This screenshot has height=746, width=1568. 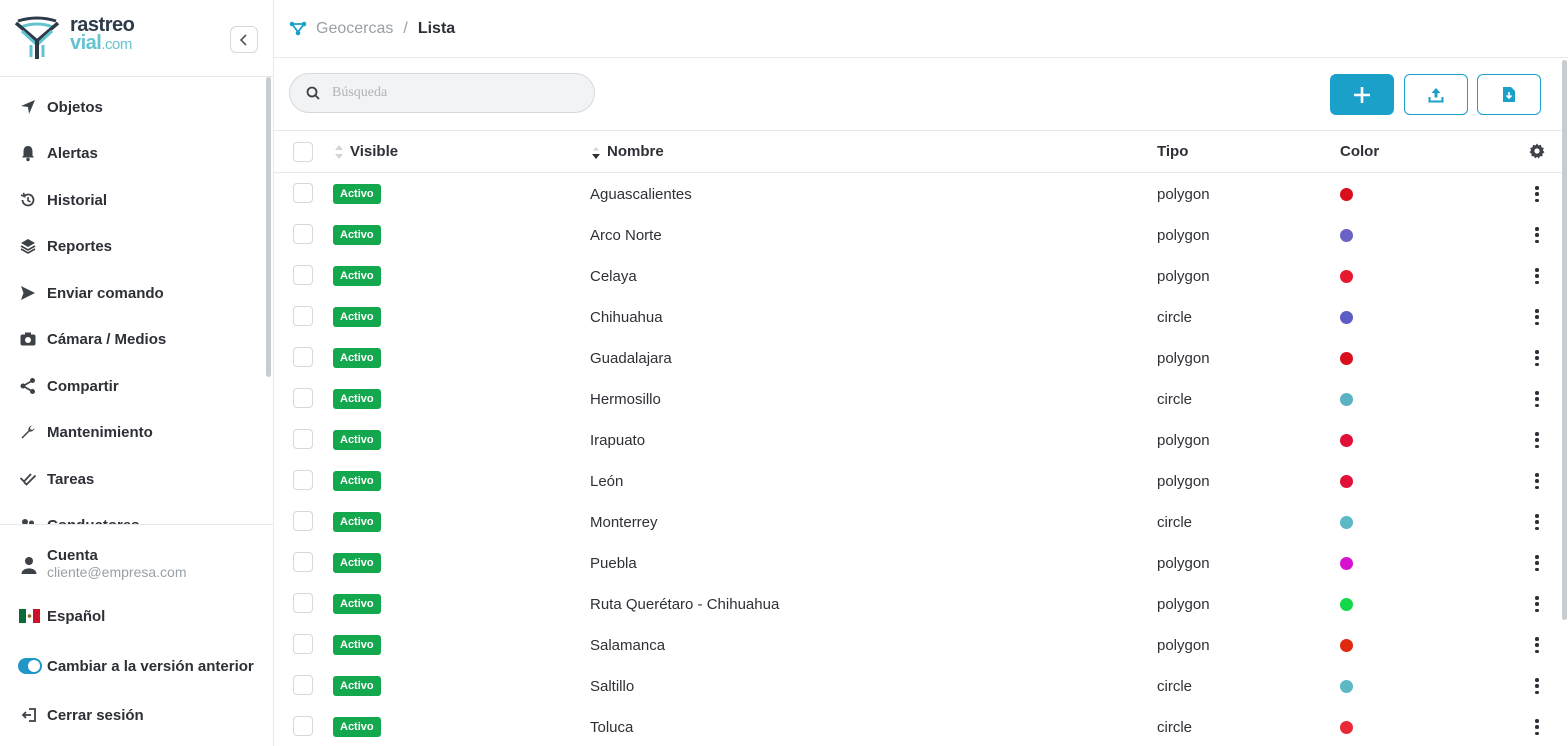 What do you see at coordinates (1564, 340) in the screenshot?
I see `main-scrollbar` at bounding box center [1564, 340].